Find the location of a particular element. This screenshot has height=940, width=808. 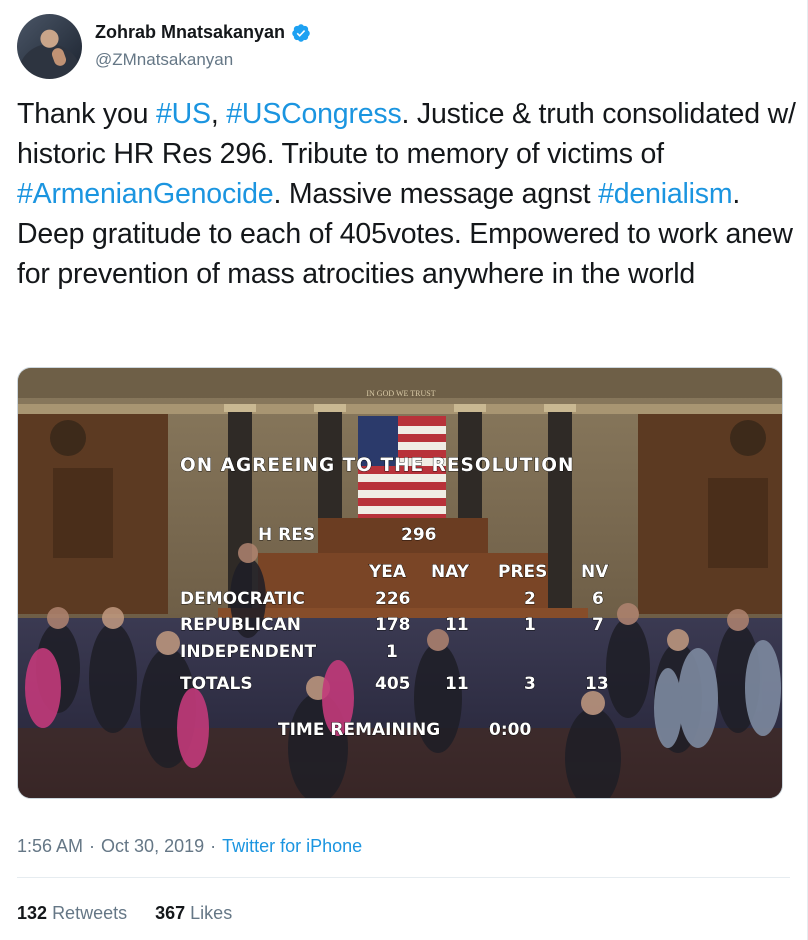

inscription: IN GOD WE TRUST is located at coordinates (400, 393).